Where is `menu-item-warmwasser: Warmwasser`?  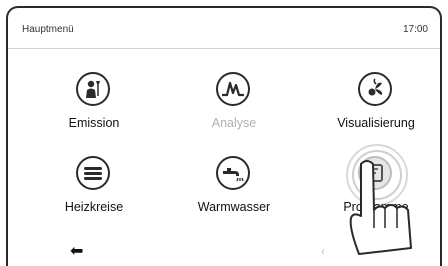
menu-item-warmwasser: Warmwasser is located at coordinates (234, 193).